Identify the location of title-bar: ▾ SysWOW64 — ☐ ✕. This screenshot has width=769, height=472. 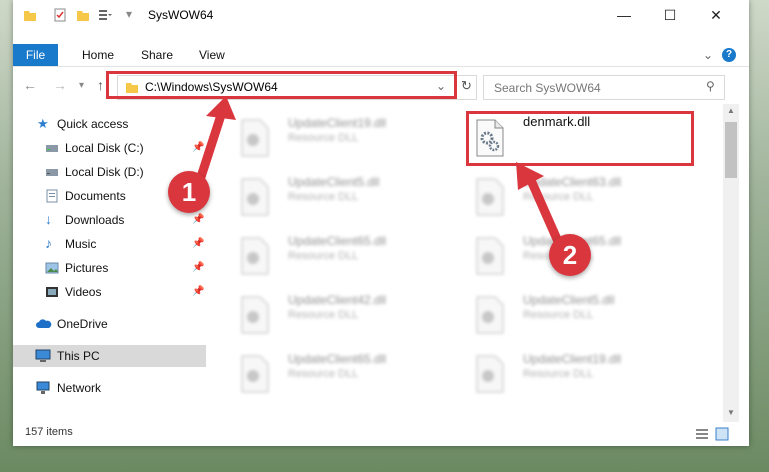
(381, 15).